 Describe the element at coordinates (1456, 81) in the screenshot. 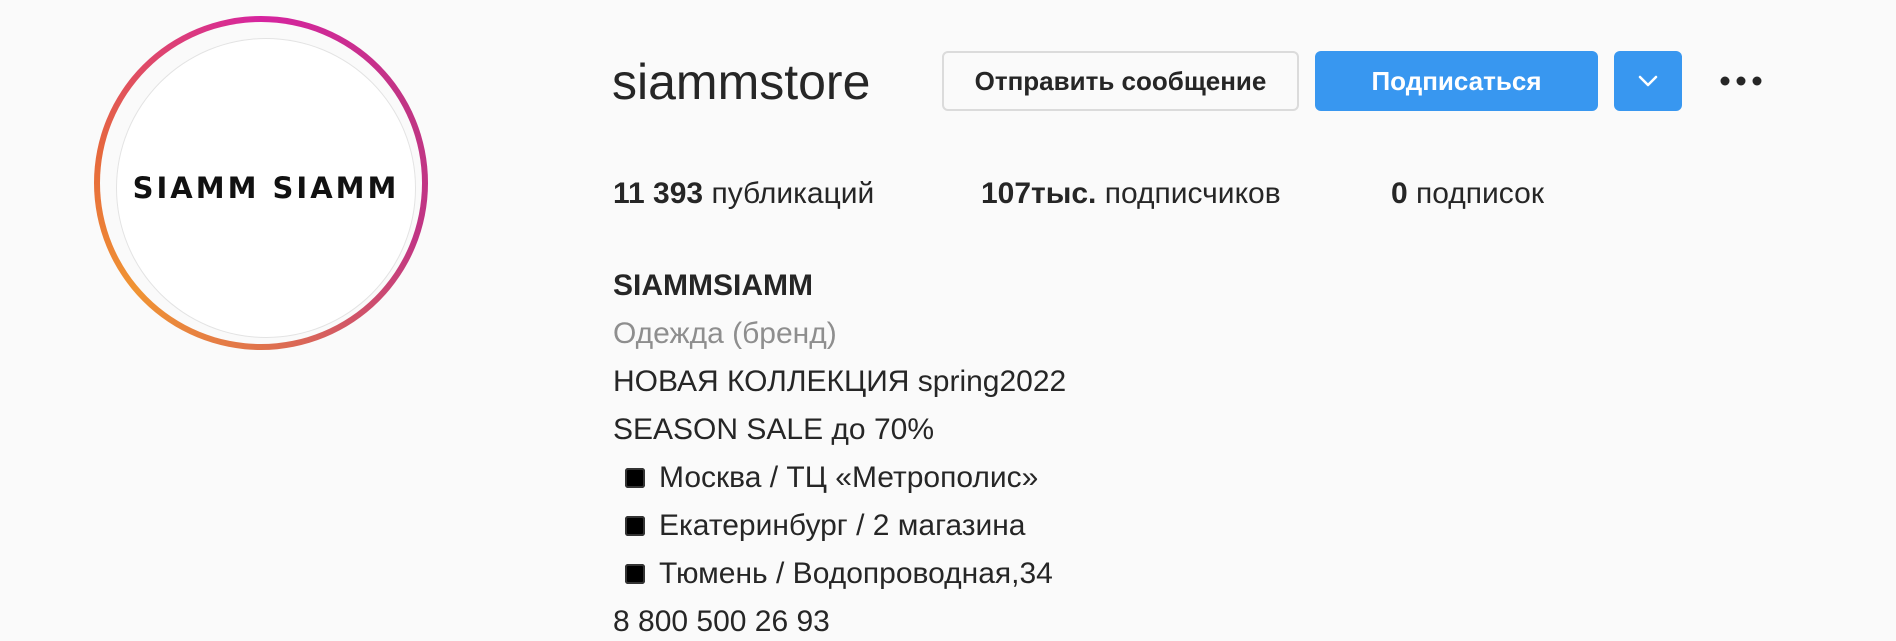

I see `follow-button: Подписаться` at that location.